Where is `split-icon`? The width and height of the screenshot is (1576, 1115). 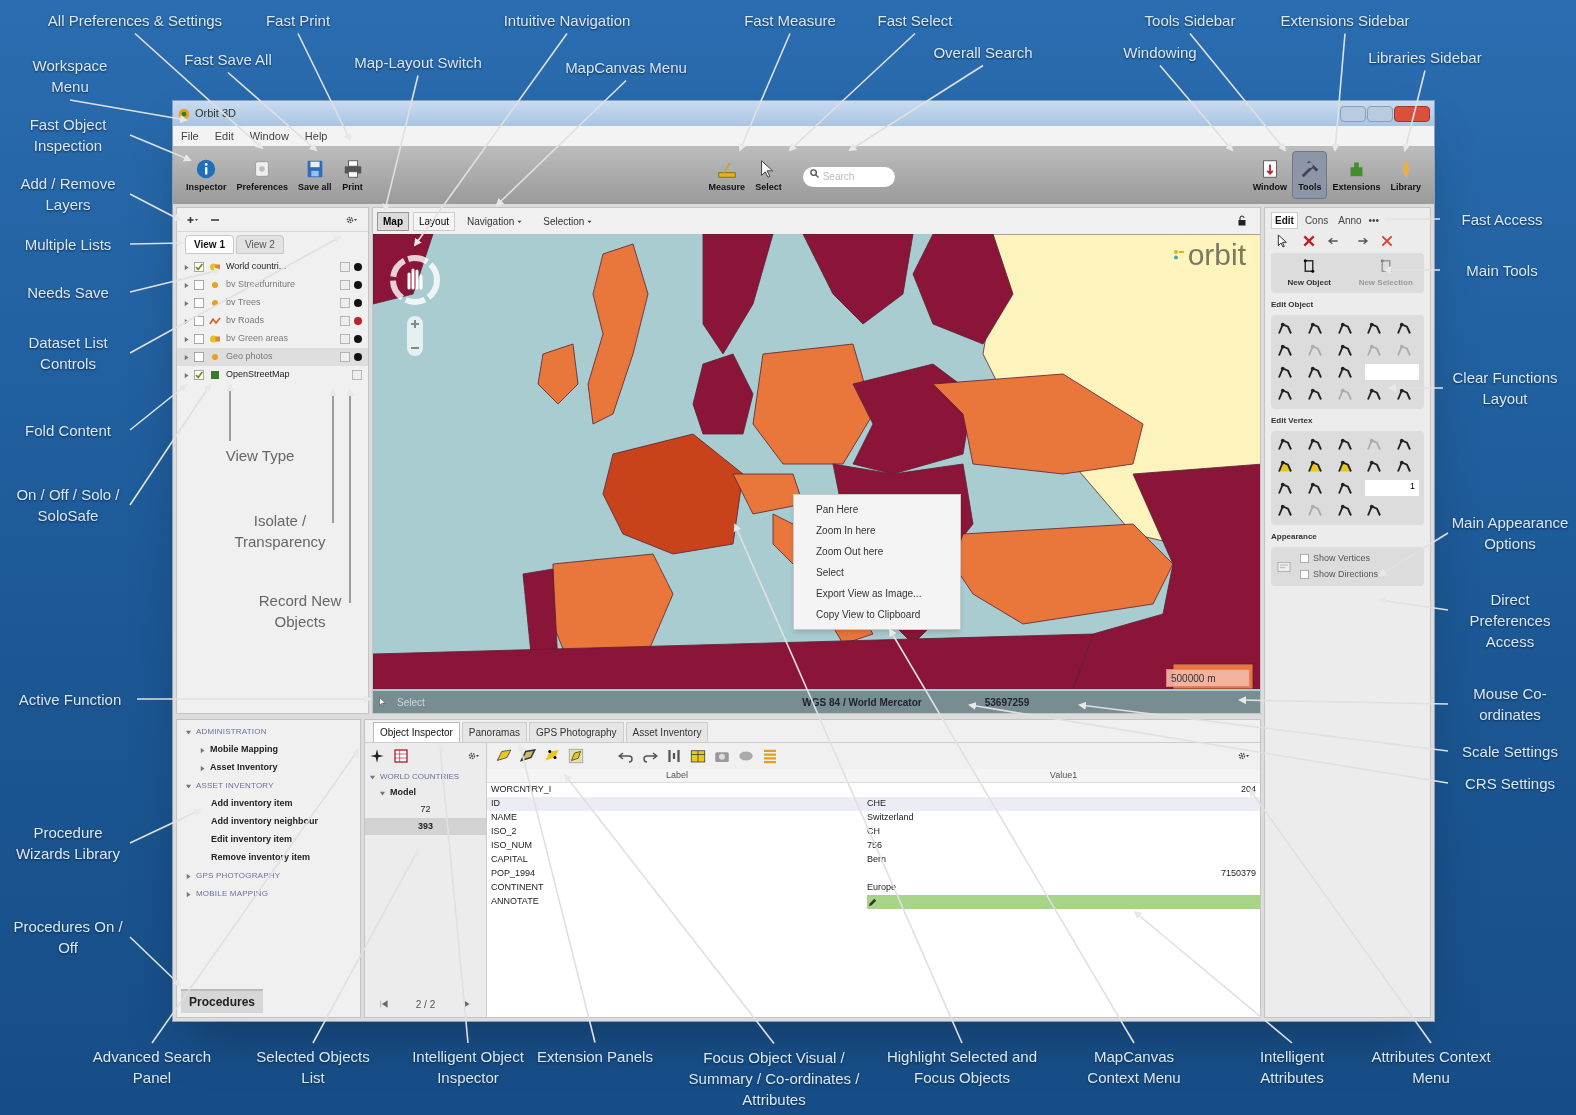
split-icon is located at coordinates (674, 756).